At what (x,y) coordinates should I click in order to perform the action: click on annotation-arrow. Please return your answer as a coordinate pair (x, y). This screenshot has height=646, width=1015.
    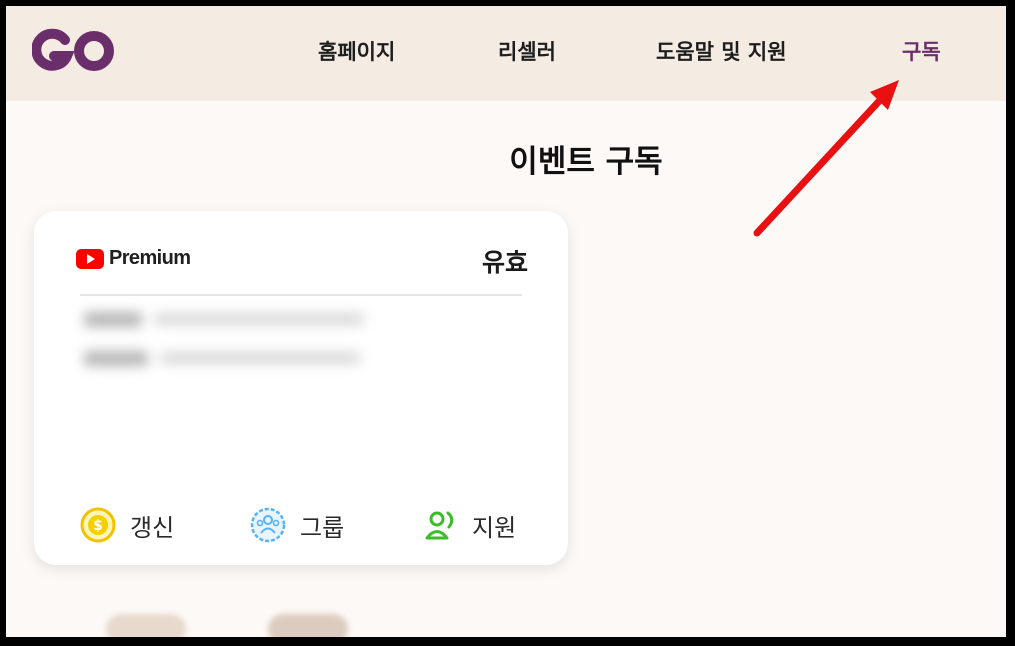
    Looking at the image, I should click on (826, 158).